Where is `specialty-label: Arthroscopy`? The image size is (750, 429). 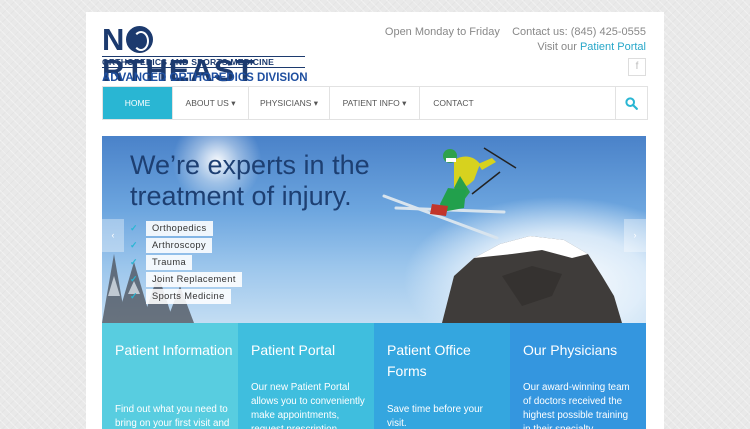 specialty-label: Arthroscopy is located at coordinates (179, 246).